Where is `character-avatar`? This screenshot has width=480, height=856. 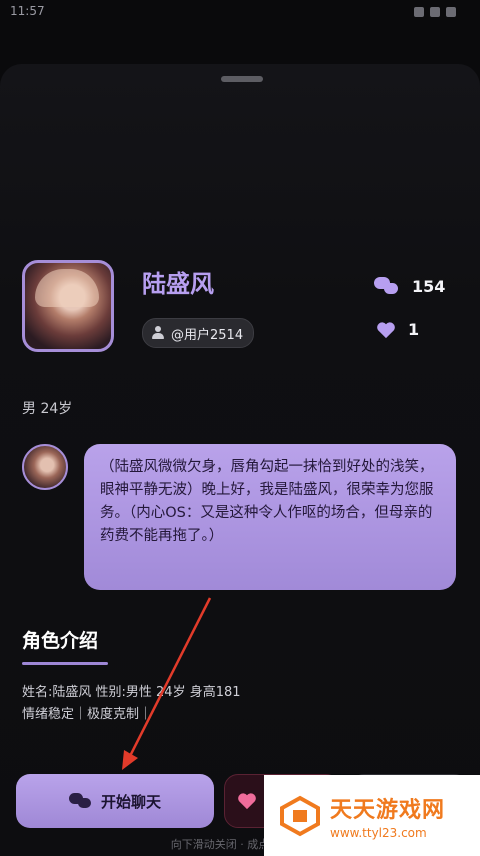 character-avatar is located at coordinates (68, 306).